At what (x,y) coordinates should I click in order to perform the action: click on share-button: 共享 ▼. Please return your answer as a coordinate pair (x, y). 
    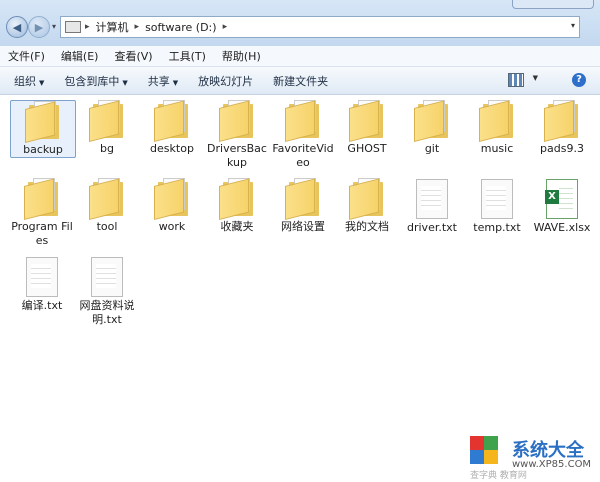
    Looking at the image, I should click on (163, 81).